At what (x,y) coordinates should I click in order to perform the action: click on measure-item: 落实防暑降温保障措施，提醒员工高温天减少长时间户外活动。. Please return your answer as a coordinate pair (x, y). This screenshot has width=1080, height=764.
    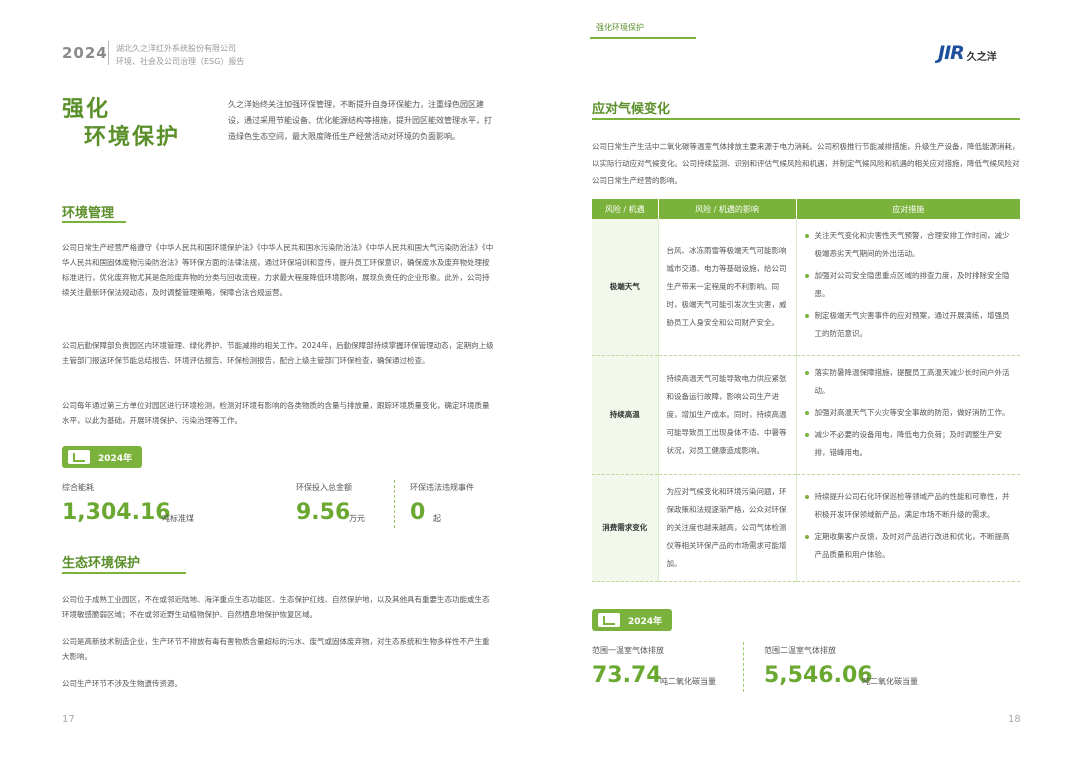
    Looking at the image, I should click on (908, 382).